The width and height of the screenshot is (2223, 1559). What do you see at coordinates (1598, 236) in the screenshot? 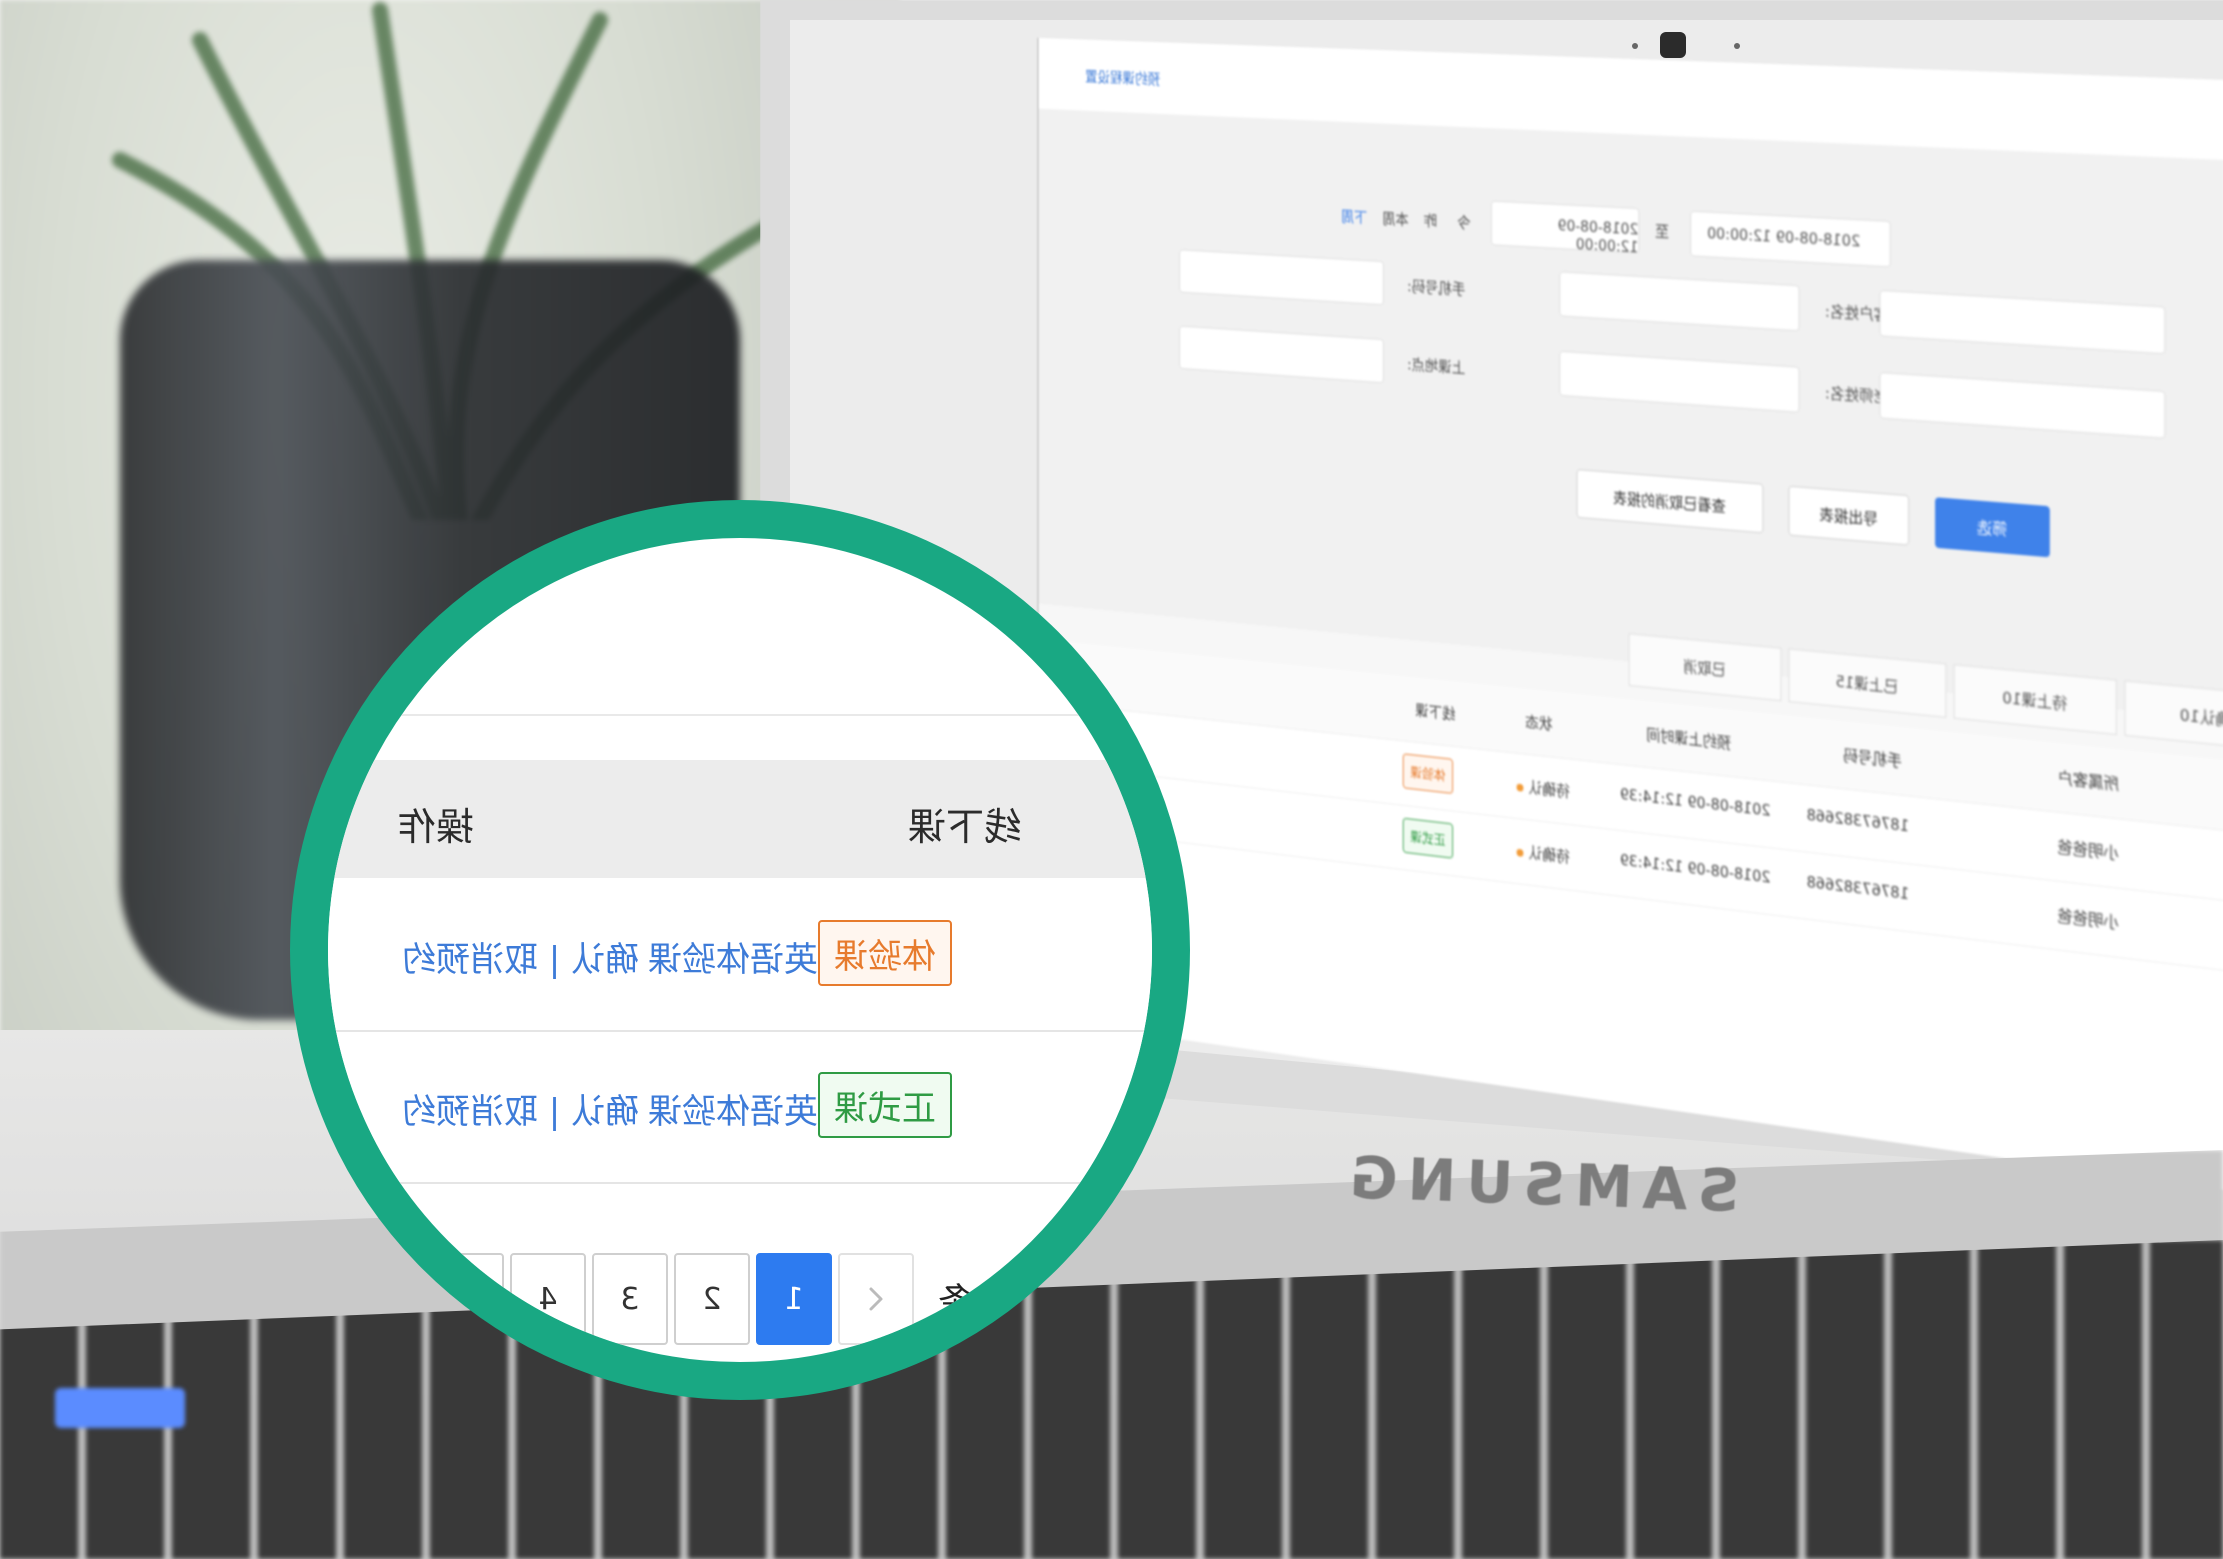
I see `date-to-value: 2018-08-09 12:00:00` at bounding box center [1598, 236].